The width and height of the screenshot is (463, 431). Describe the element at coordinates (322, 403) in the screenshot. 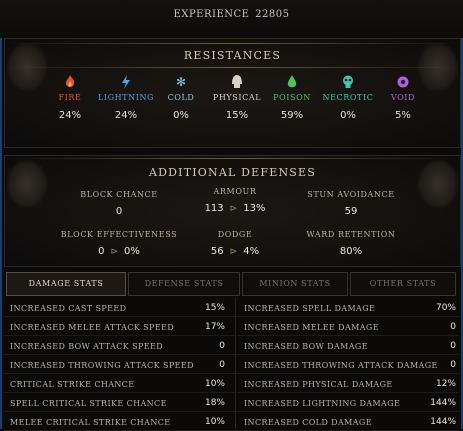

I see `stat-label: INCREASED LIGHTNING DAMAGE` at that location.